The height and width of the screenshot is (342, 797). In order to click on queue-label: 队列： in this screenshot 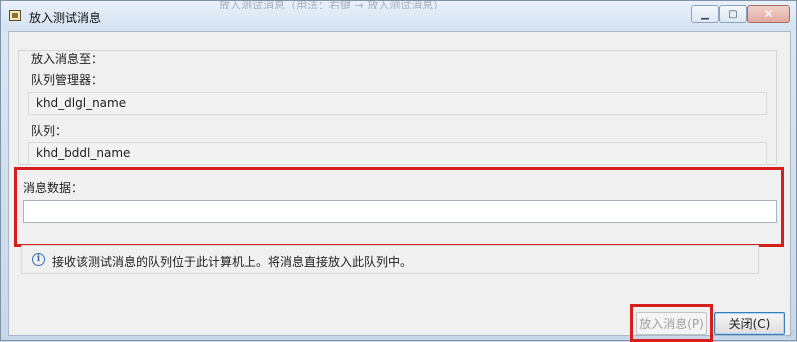, I will do `click(49, 131)`.